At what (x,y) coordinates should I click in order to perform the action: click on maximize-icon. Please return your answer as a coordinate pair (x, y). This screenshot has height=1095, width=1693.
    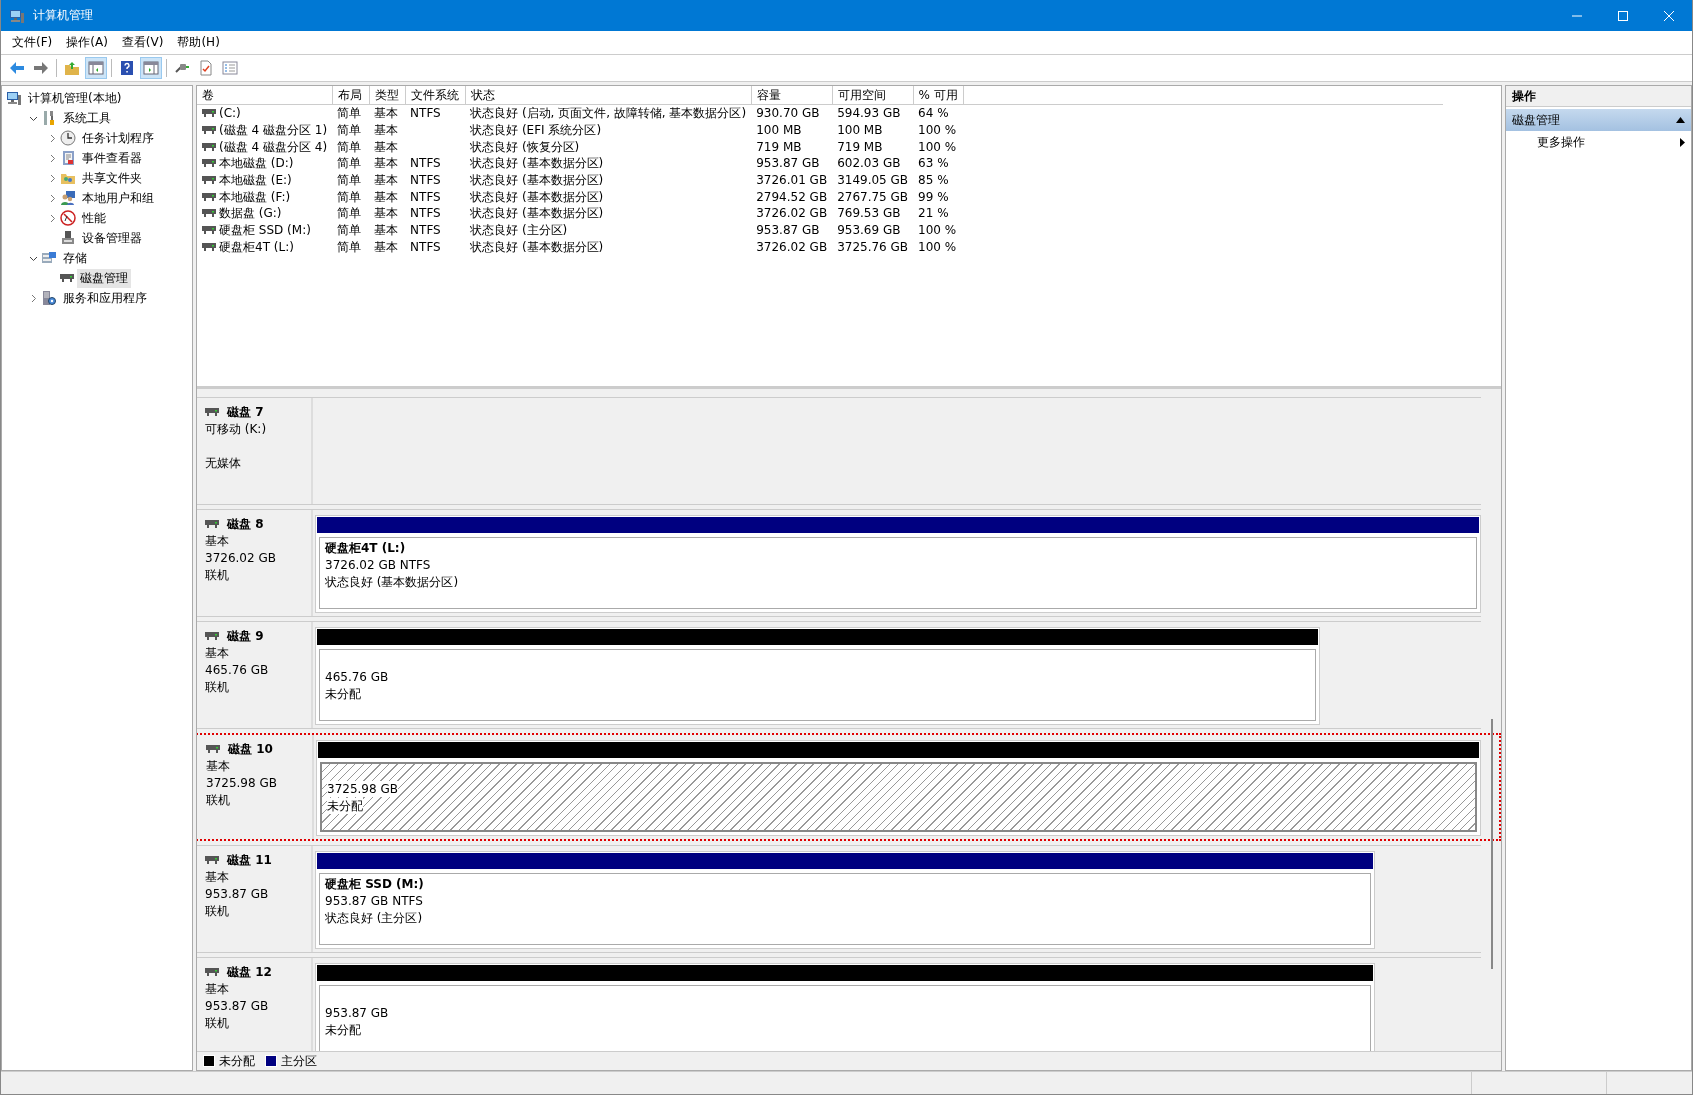
    Looking at the image, I should click on (1623, 15).